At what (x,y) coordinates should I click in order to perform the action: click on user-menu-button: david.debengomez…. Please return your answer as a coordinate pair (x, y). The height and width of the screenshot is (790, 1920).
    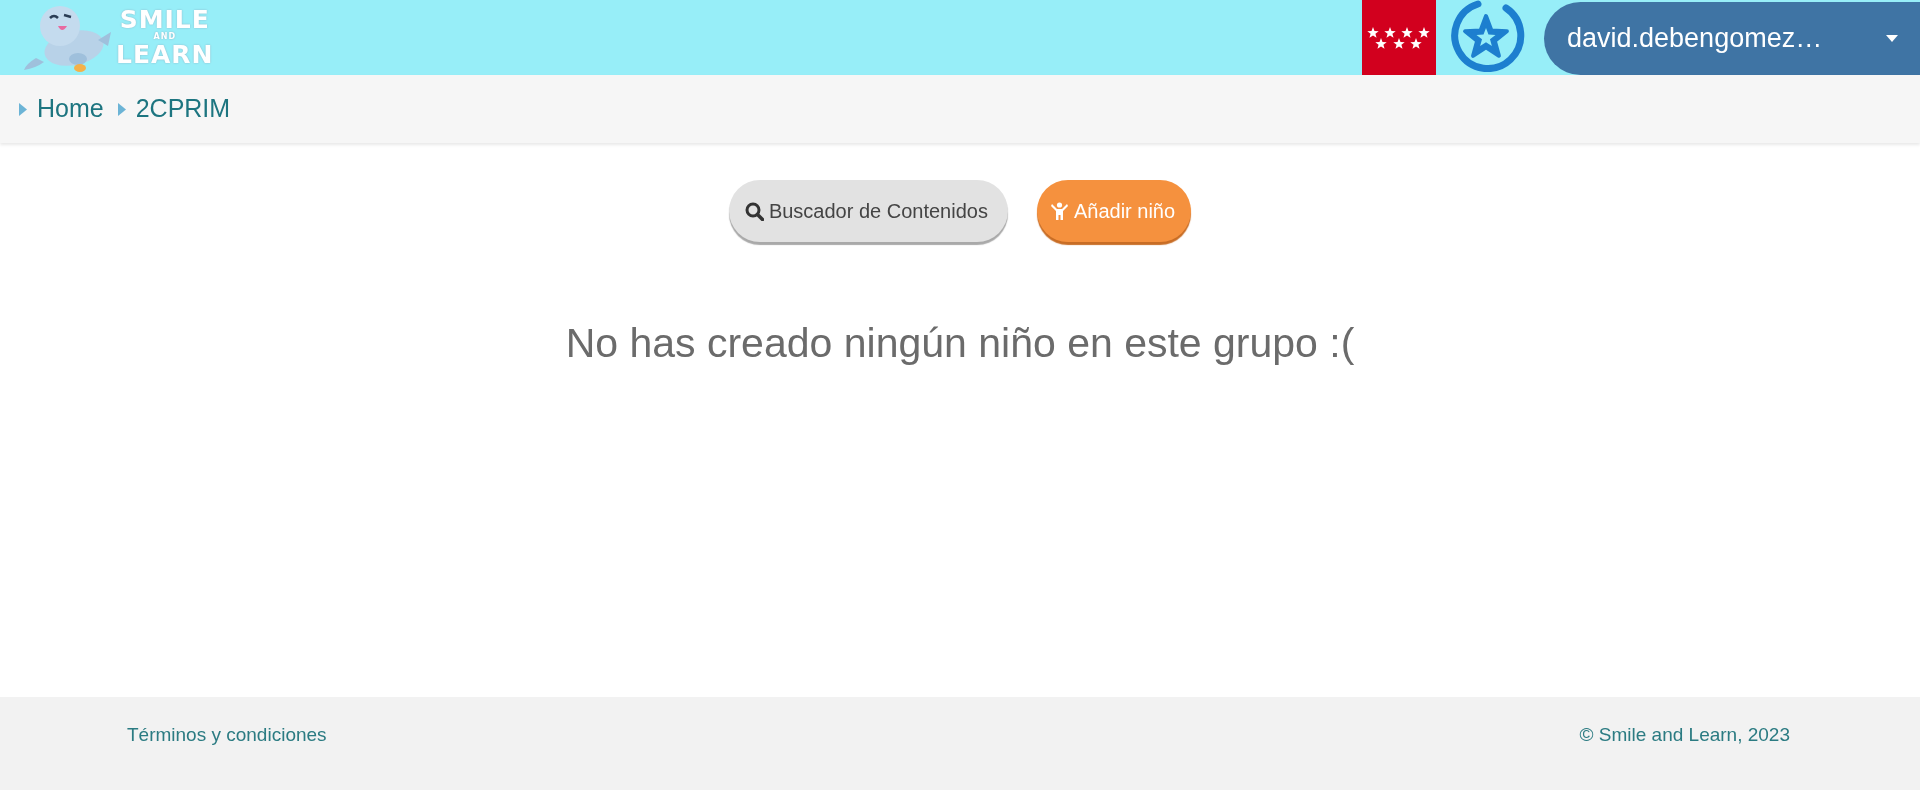
    Looking at the image, I should click on (1732, 38).